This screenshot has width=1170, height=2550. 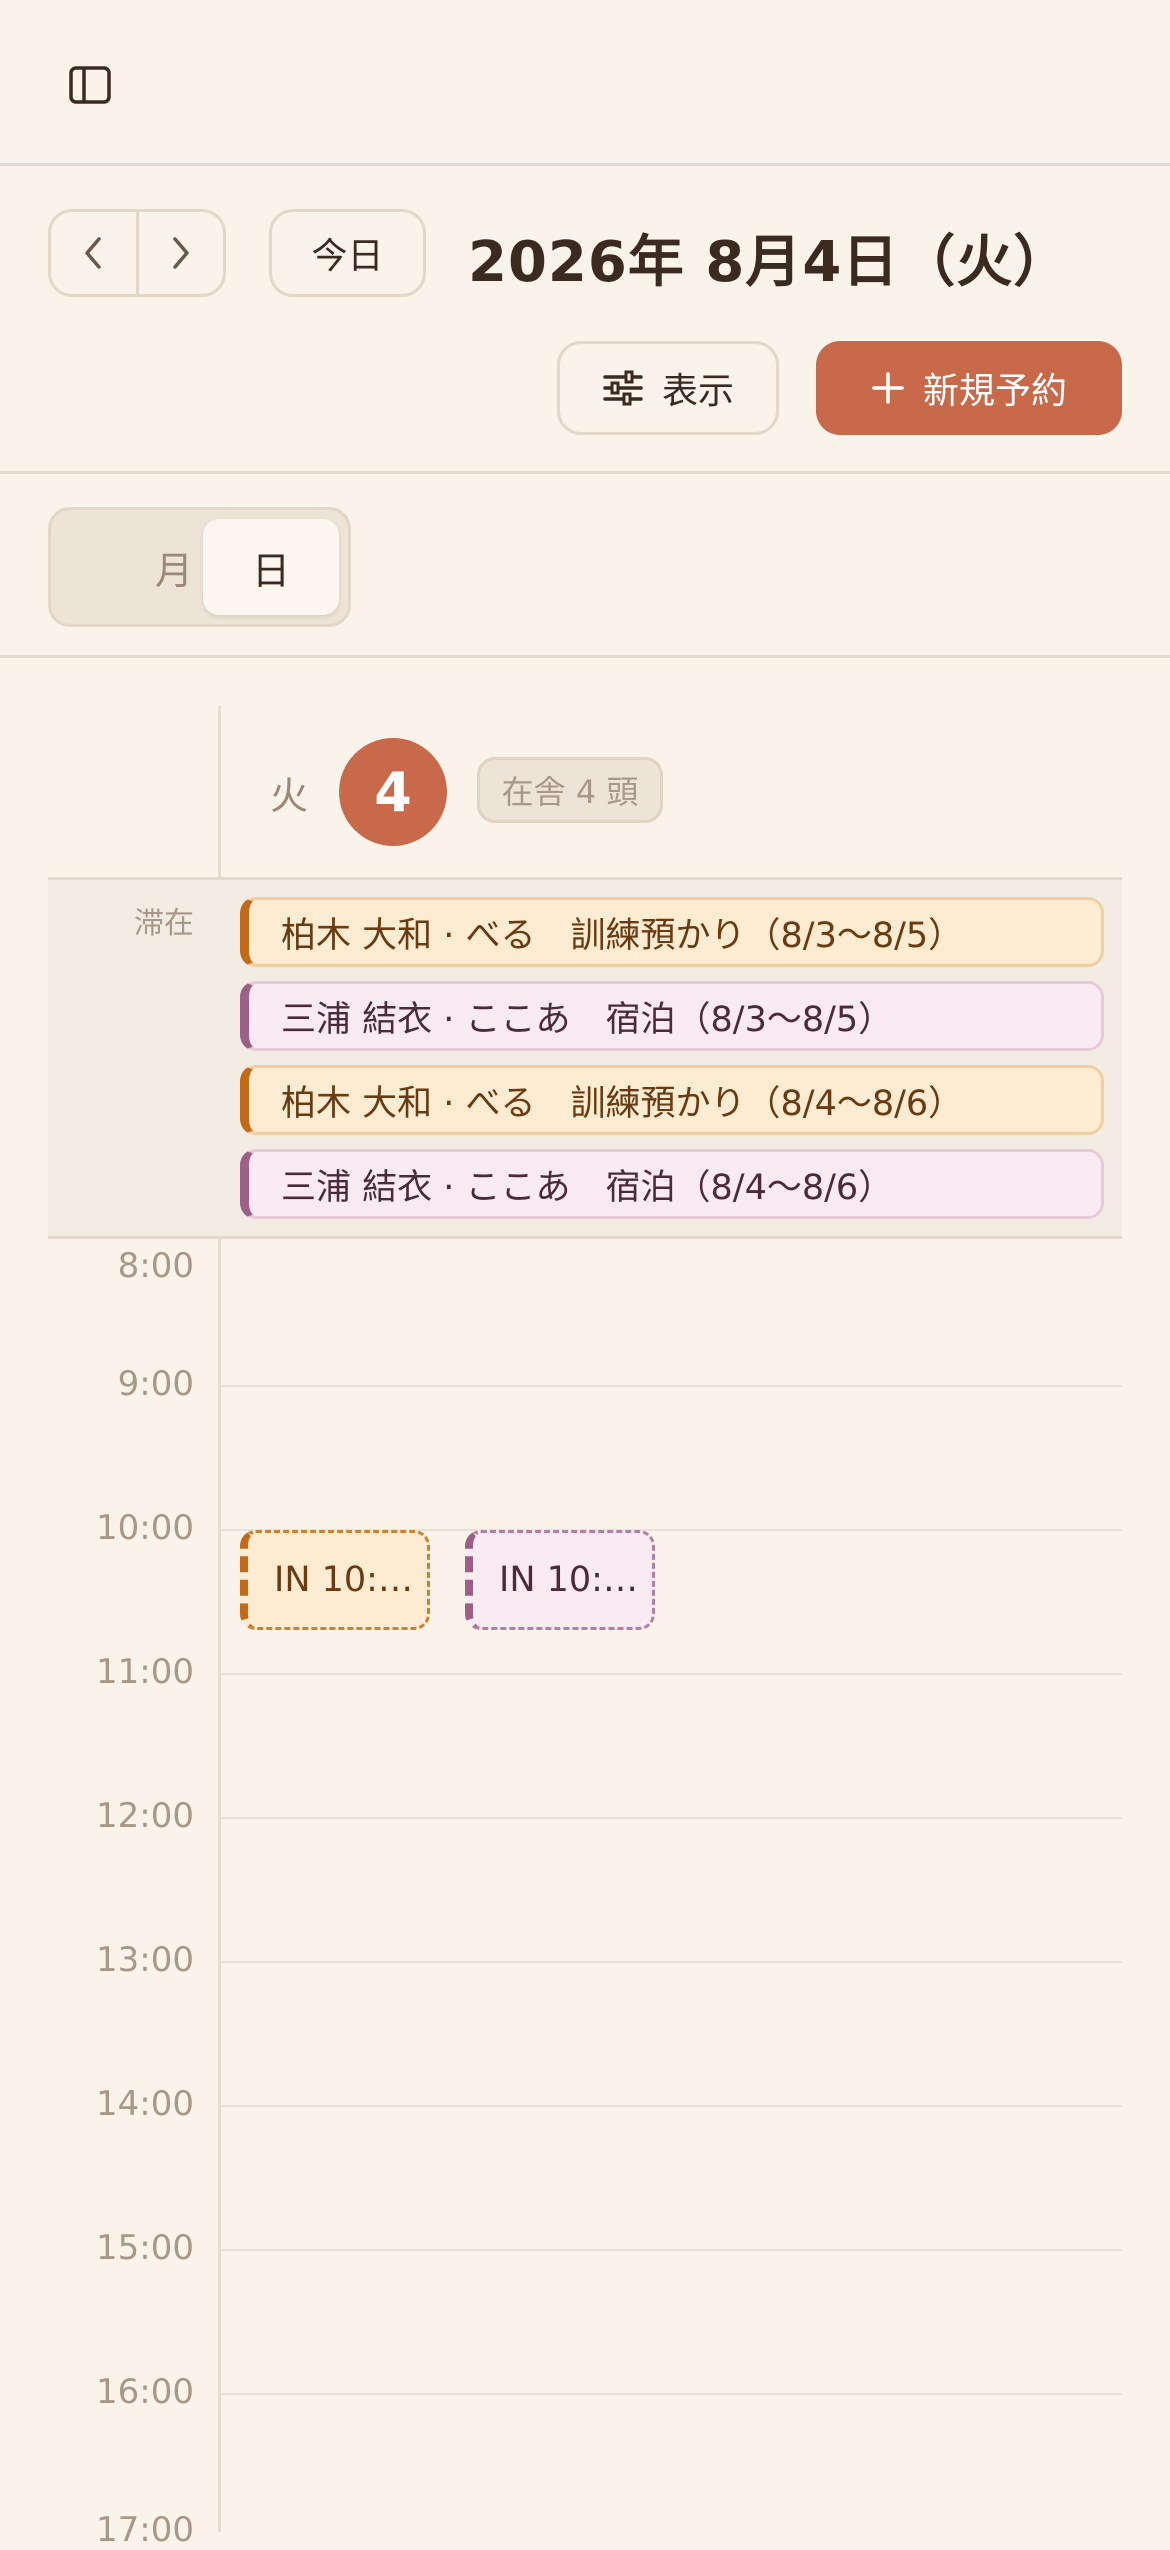 I want to click on view-options-button: 表示, so click(x=668, y=388).